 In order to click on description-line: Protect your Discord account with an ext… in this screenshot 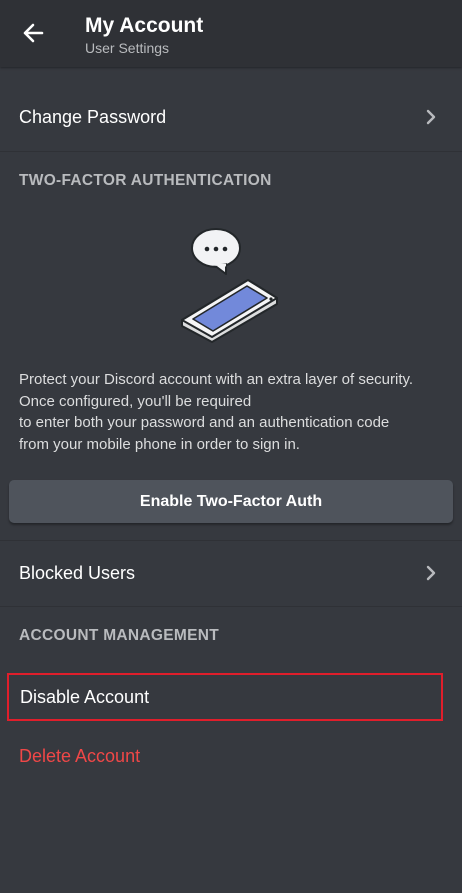, I will do `click(216, 379)`.